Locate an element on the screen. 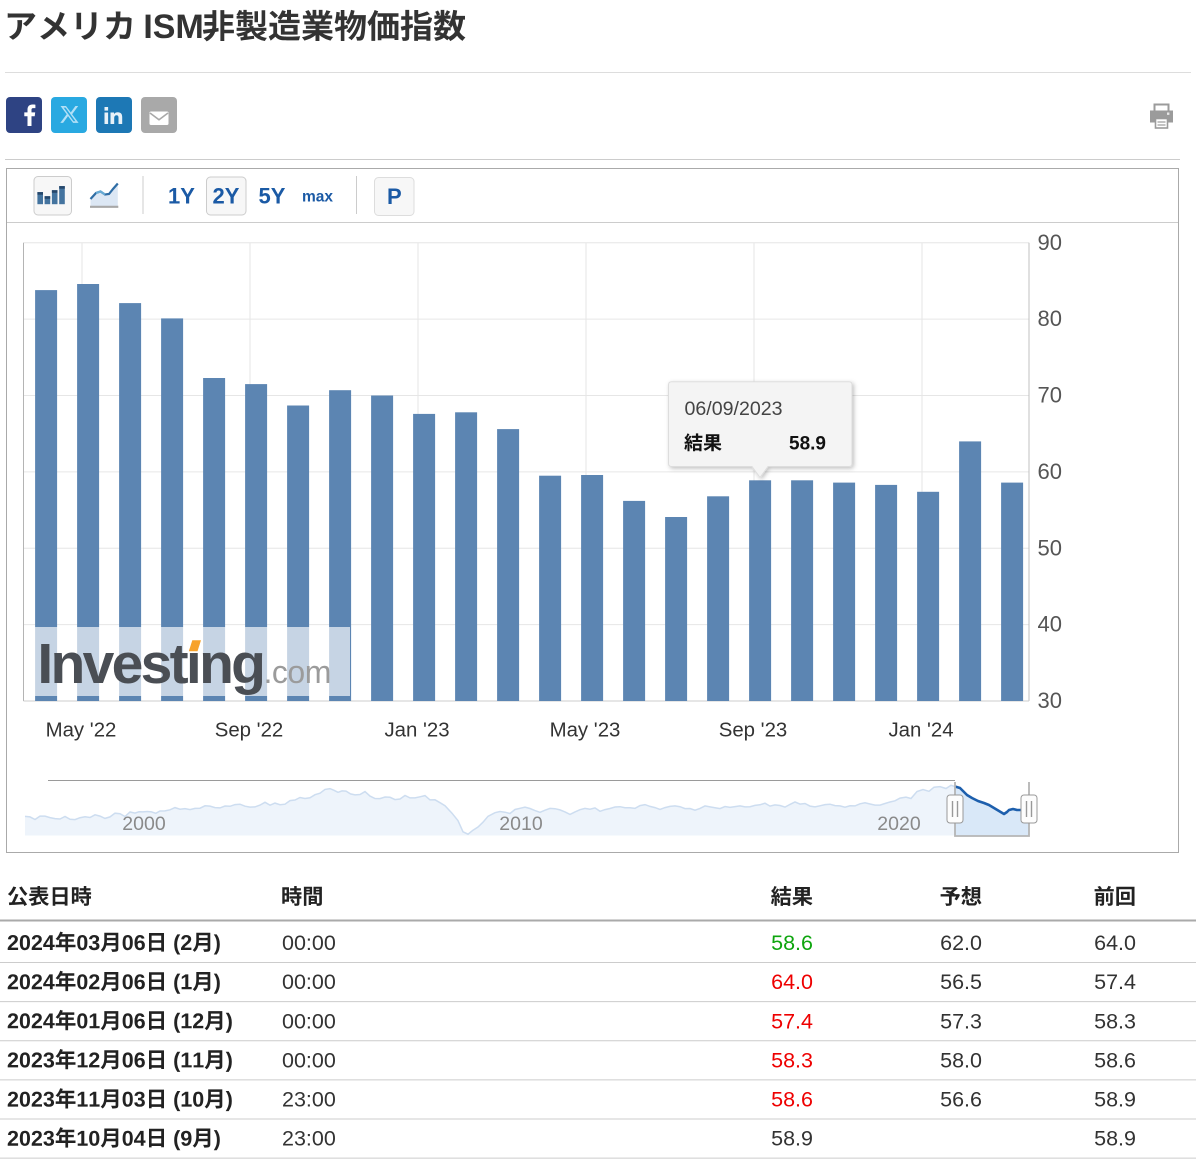 The image size is (1196, 1162). svg-text: 2000 is located at coordinates (144, 824).